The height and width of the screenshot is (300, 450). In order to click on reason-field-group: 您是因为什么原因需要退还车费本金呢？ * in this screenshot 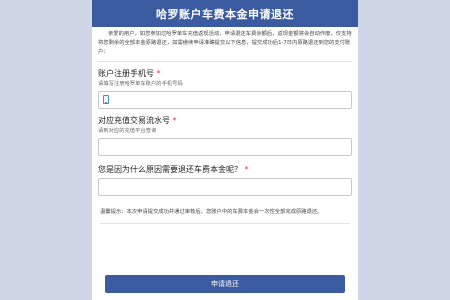, I will do `click(225, 180)`.